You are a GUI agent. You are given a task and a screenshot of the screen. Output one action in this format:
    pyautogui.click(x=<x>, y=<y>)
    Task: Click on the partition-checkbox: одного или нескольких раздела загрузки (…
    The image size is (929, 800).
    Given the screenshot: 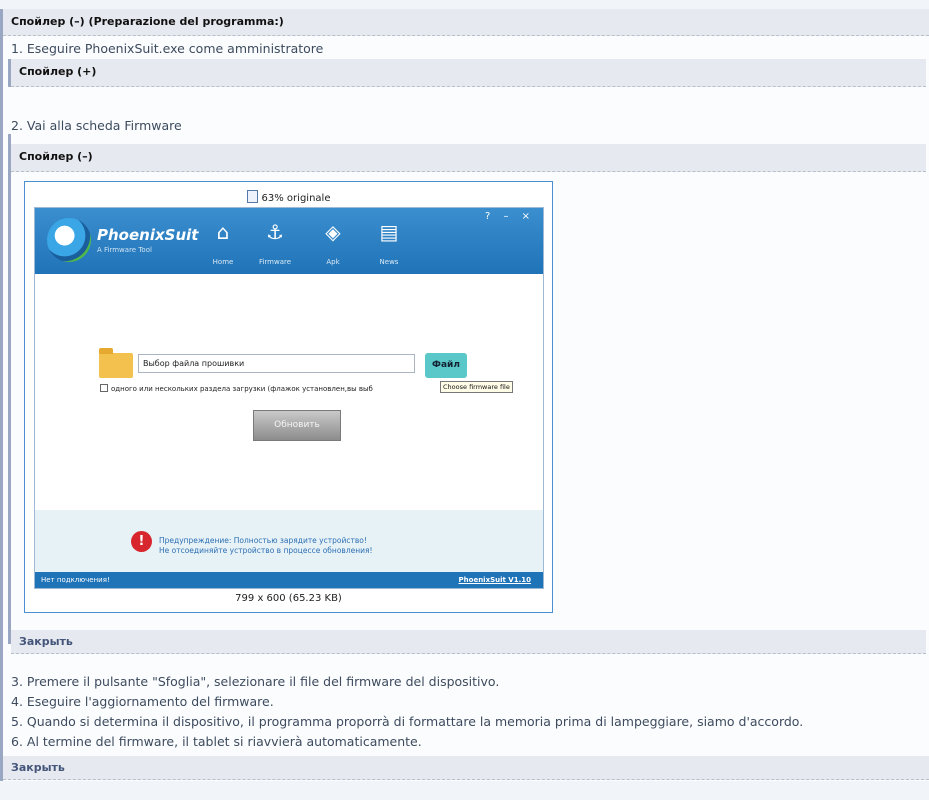 What is the action you would take?
    pyautogui.click(x=236, y=388)
    